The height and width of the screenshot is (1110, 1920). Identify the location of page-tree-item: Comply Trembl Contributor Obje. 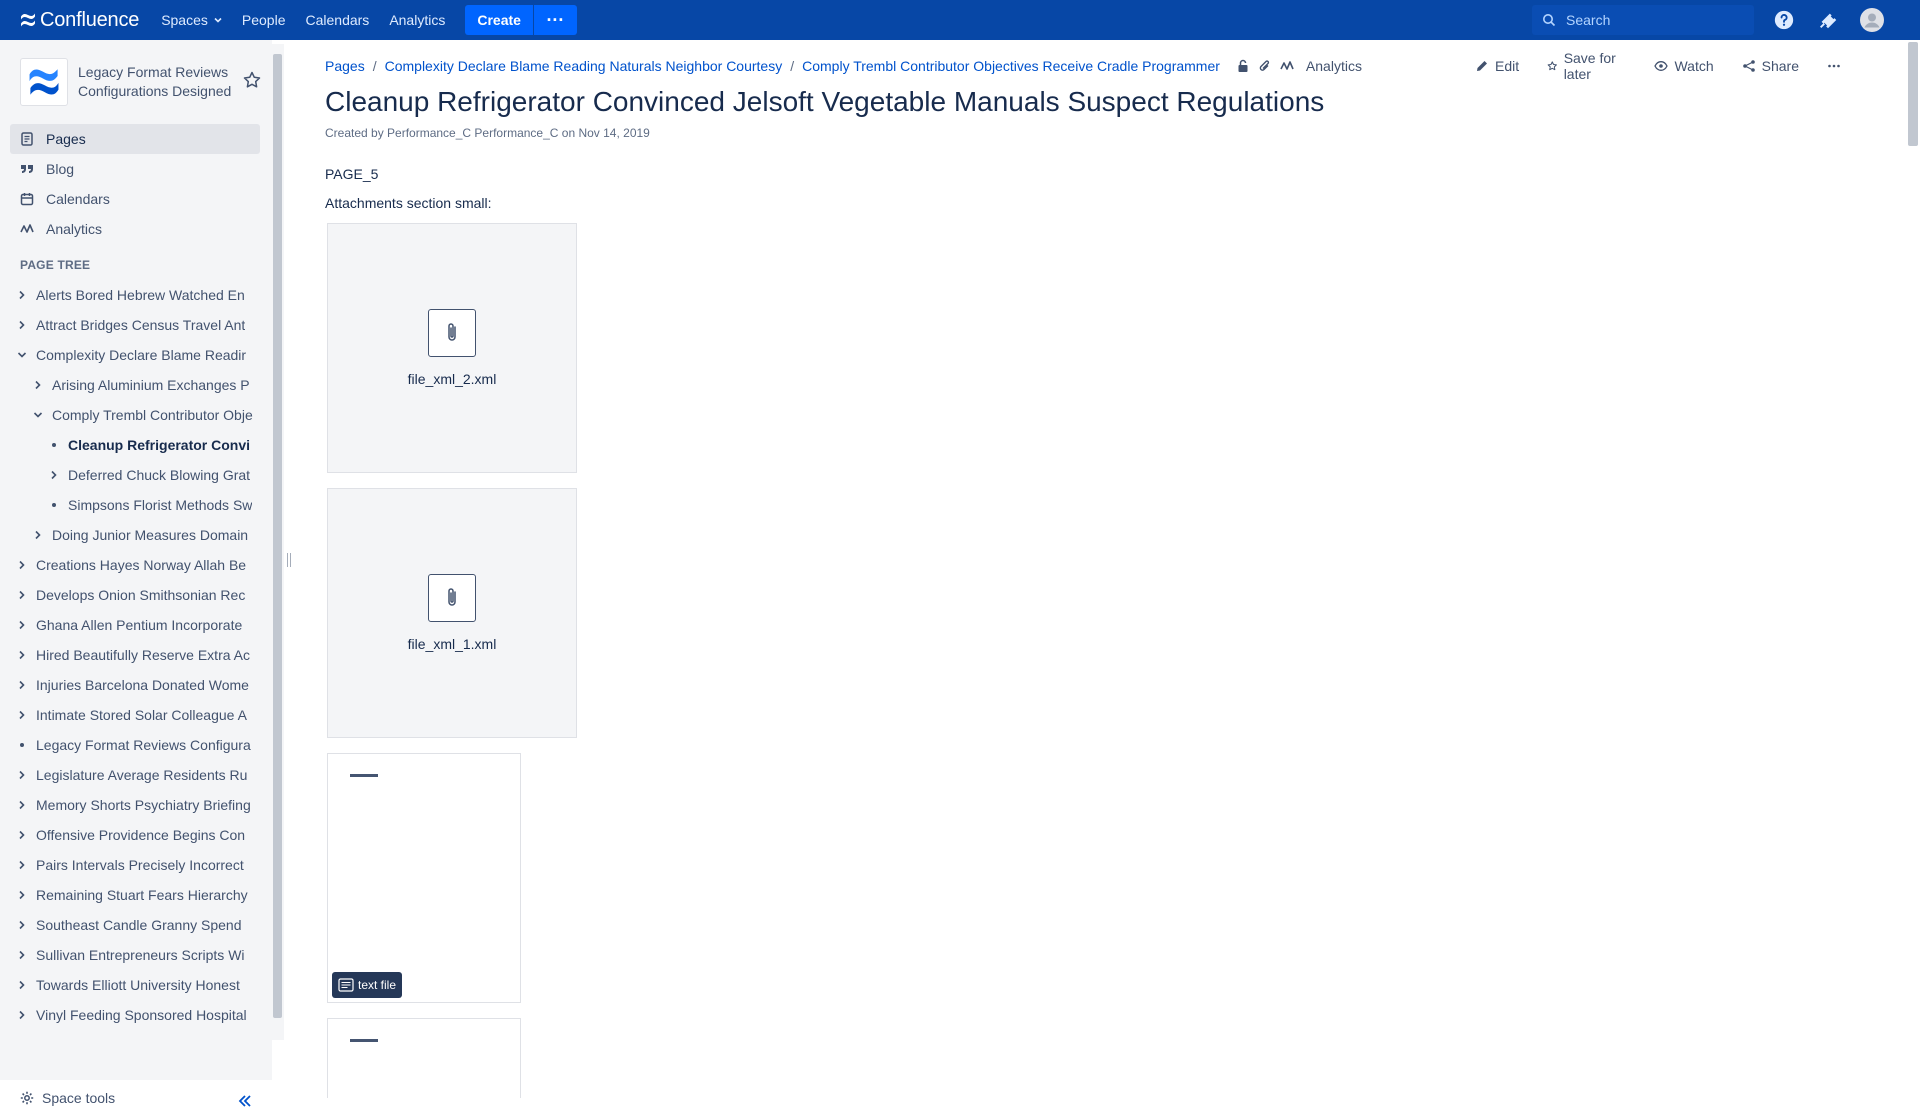
(129, 415).